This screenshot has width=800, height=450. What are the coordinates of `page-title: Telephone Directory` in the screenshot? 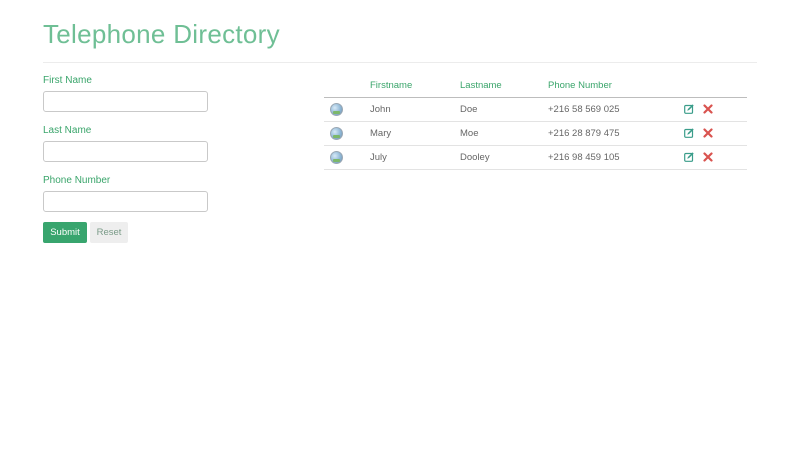 It's located at (161, 34).